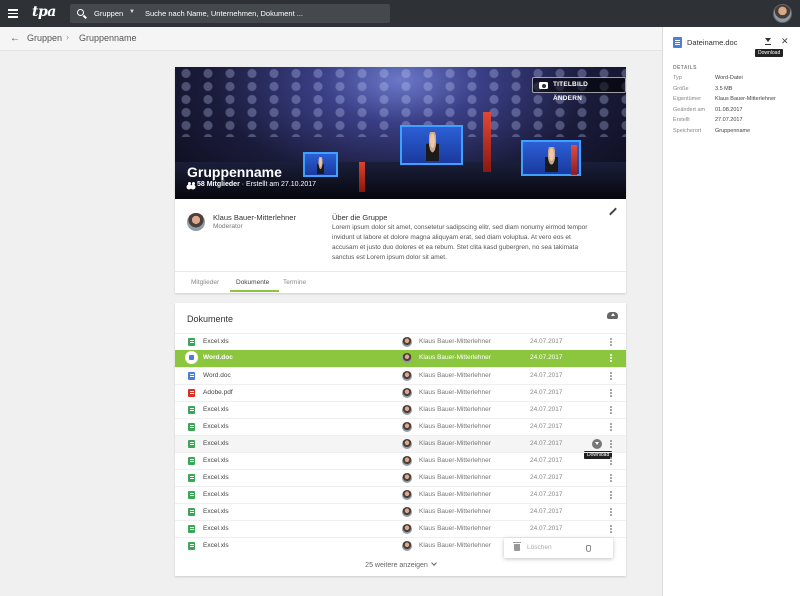 This screenshot has height=596, width=800. Describe the element at coordinates (13, 13) in the screenshot. I see `menu-icon` at that location.